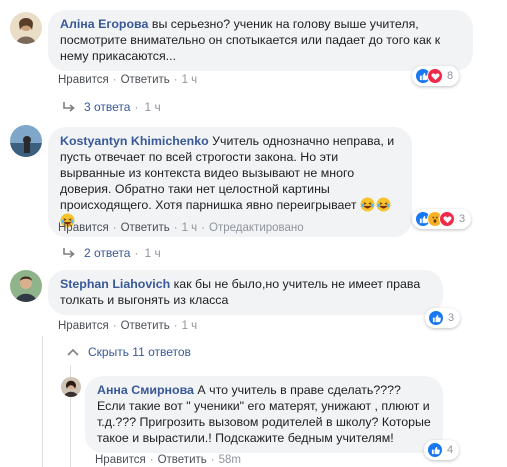  What do you see at coordinates (450, 450) in the screenshot?
I see `reactions-count: 4` at bounding box center [450, 450].